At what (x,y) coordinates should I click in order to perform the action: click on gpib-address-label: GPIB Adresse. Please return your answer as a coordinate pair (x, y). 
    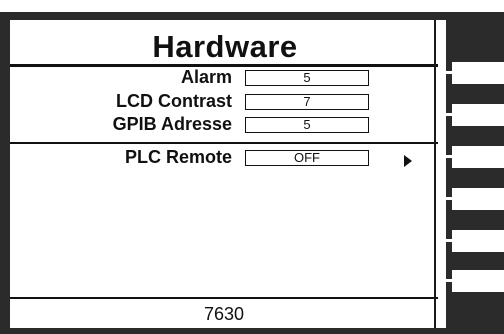
    Looking at the image, I should click on (172, 124).